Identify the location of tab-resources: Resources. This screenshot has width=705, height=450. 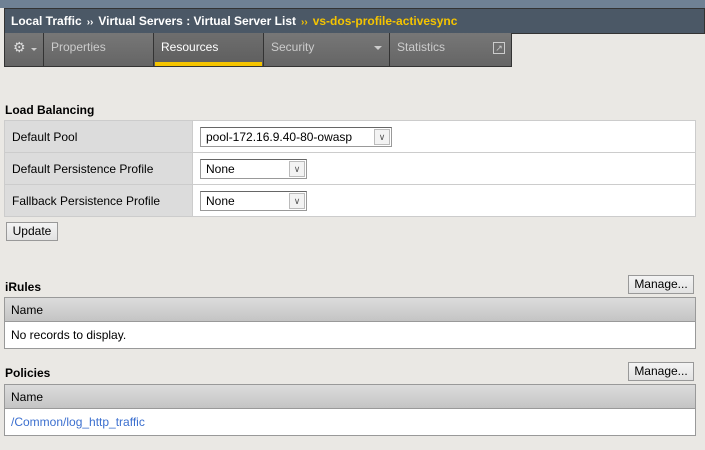
(208, 49).